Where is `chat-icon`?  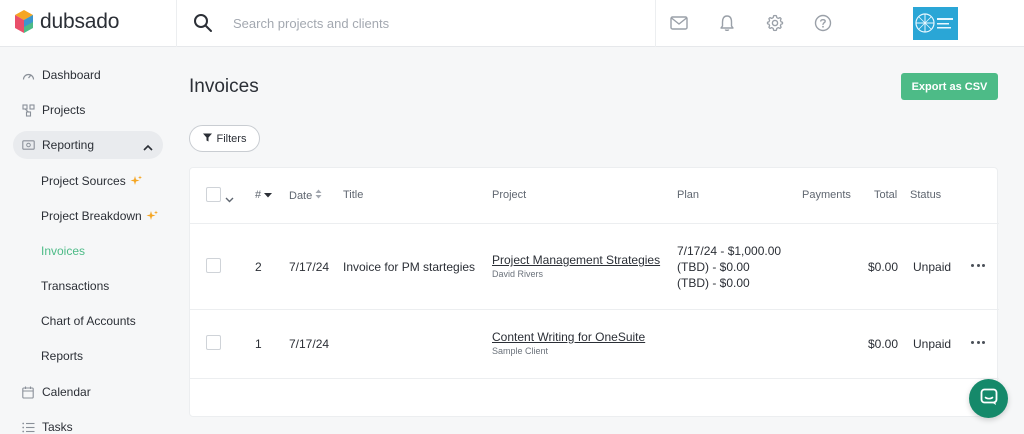 chat-icon is located at coordinates (989, 398).